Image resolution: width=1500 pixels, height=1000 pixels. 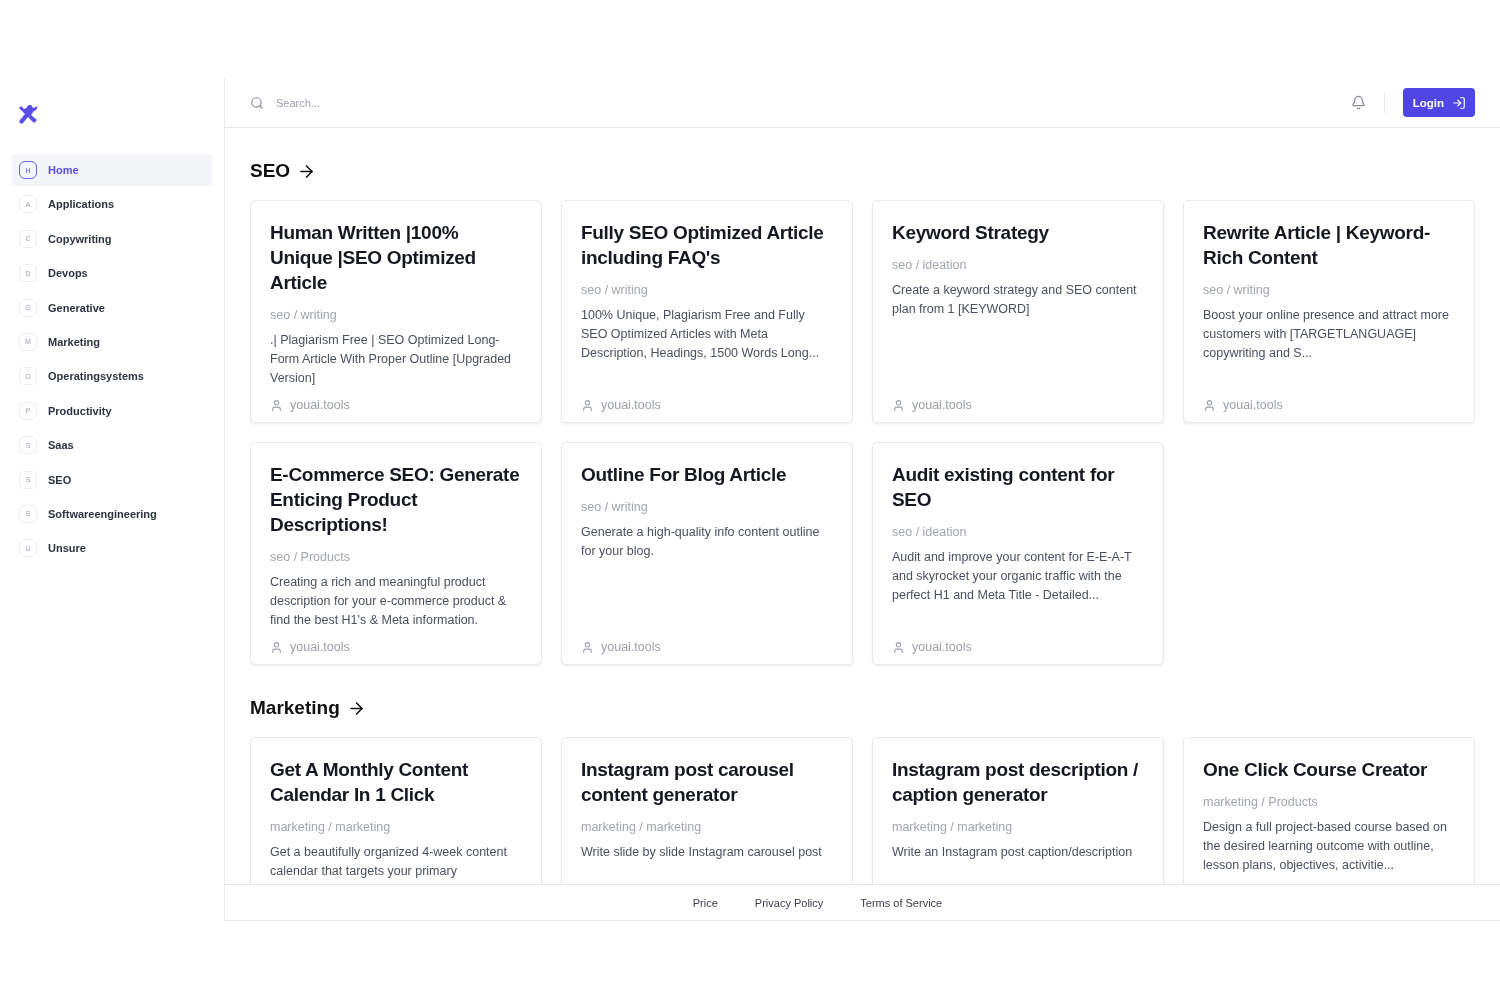 What do you see at coordinates (862, 171) in the screenshot?
I see `section-heading-link: SEO` at bounding box center [862, 171].